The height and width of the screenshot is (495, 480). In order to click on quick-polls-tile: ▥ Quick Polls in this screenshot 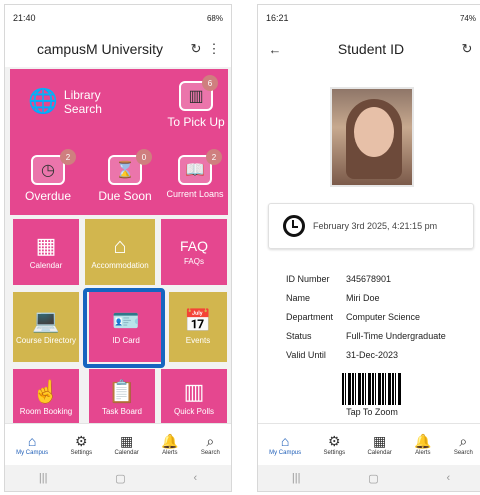, I will do `click(194, 398)`.